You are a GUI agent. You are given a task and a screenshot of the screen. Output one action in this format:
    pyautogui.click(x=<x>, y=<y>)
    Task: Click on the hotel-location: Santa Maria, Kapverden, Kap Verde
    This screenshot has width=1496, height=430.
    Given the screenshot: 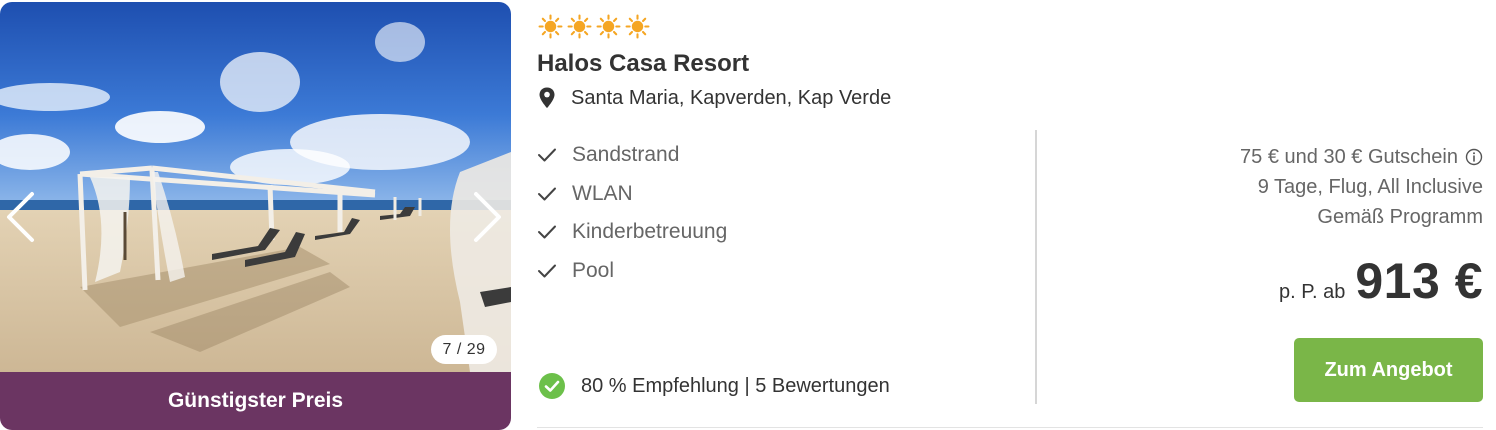 What is the action you would take?
    pyautogui.click(x=714, y=98)
    